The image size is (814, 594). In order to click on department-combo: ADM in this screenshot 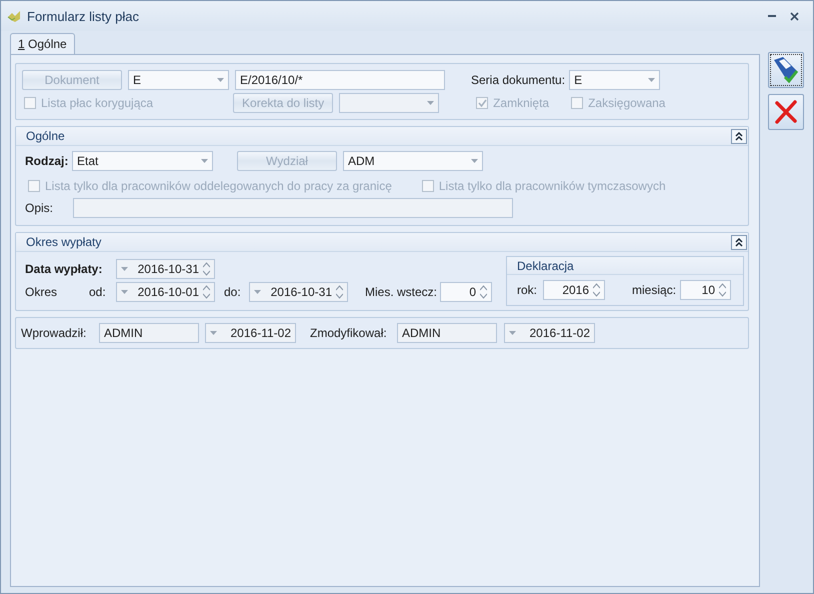, I will do `click(413, 160)`.